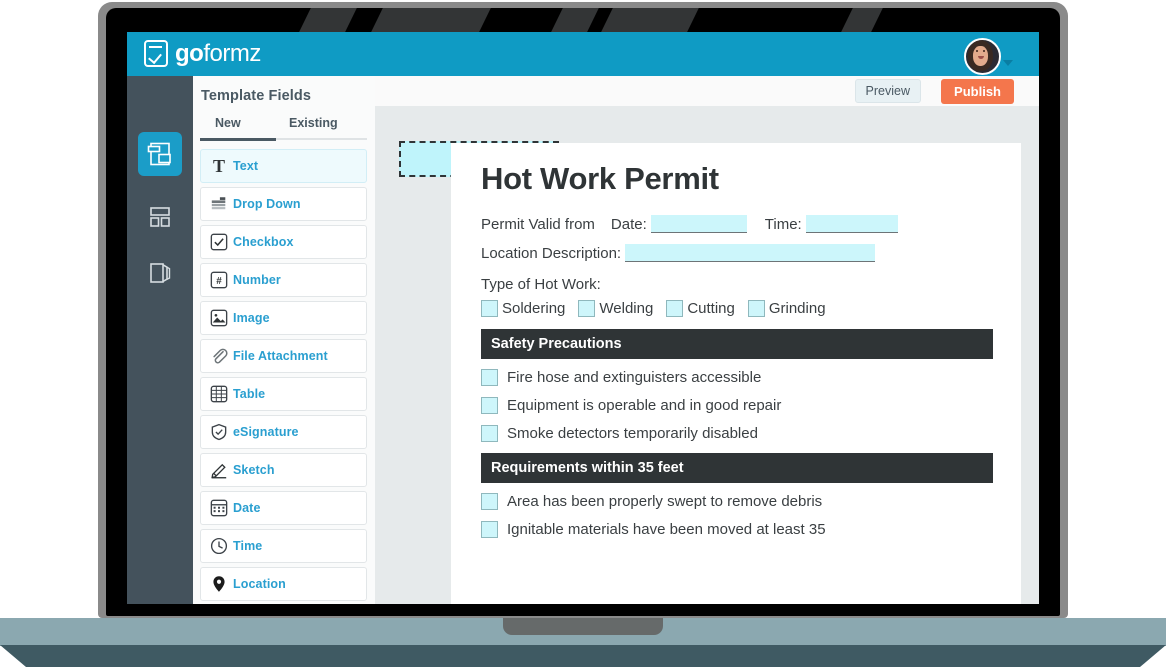 The image size is (1166, 672). What do you see at coordinates (259, 584) in the screenshot?
I see `field-item-label: Location` at bounding box center [259, 584].